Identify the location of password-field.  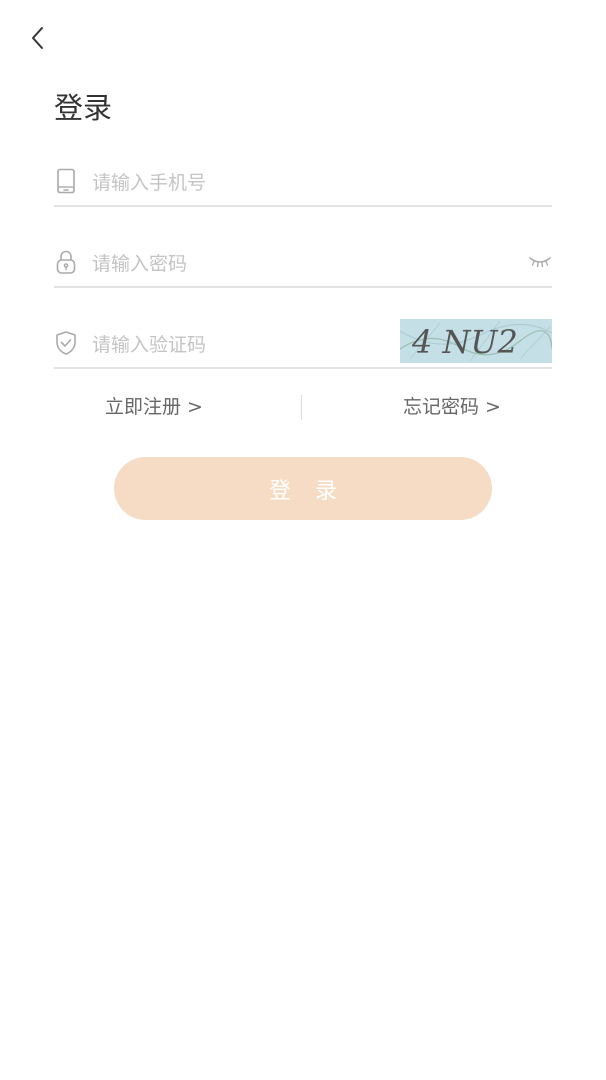
(303, 264).